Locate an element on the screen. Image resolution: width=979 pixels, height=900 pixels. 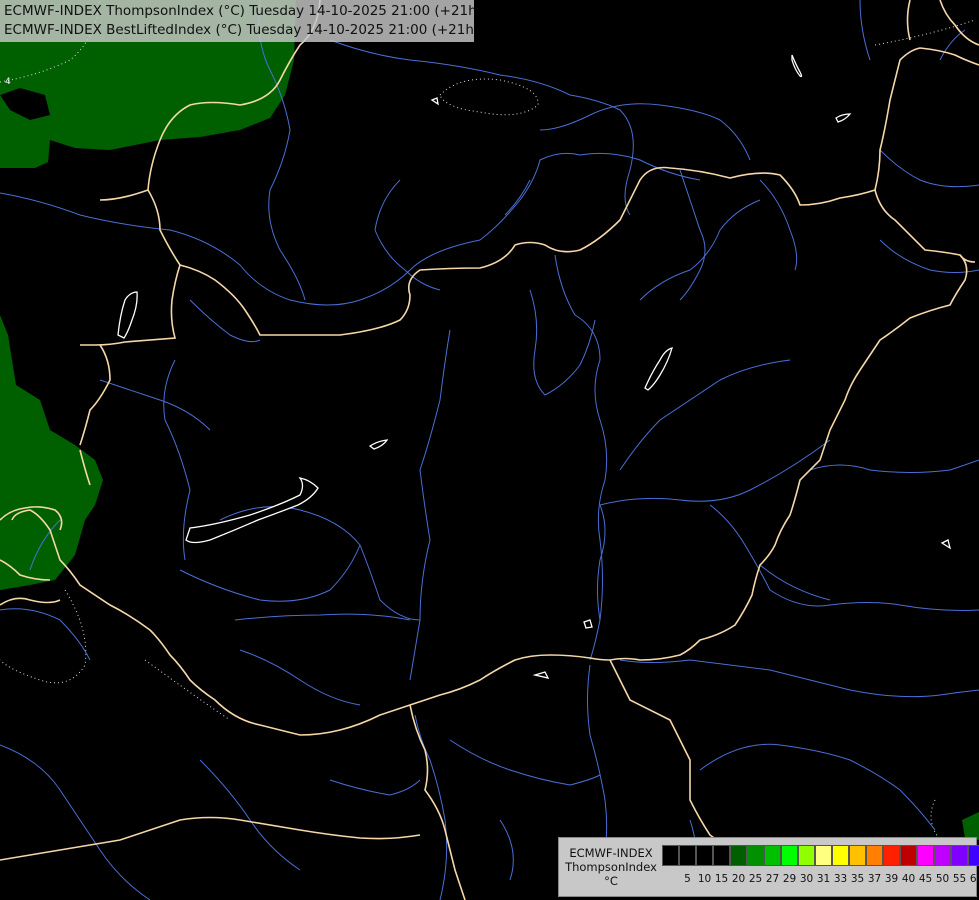
legend-tick-label: 55 is located at coordinates (959, 879).